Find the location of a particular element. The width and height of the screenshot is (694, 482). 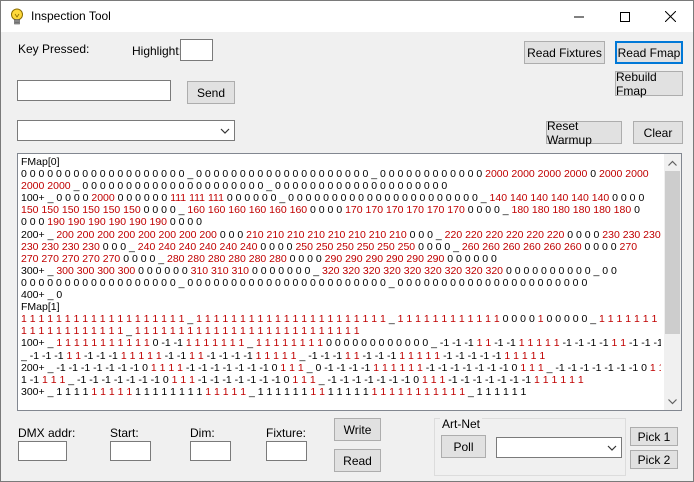

log-line: 0 0 0 190 190 190 190 190 190 0 0 0 0 is located at coordinates (341, 222).